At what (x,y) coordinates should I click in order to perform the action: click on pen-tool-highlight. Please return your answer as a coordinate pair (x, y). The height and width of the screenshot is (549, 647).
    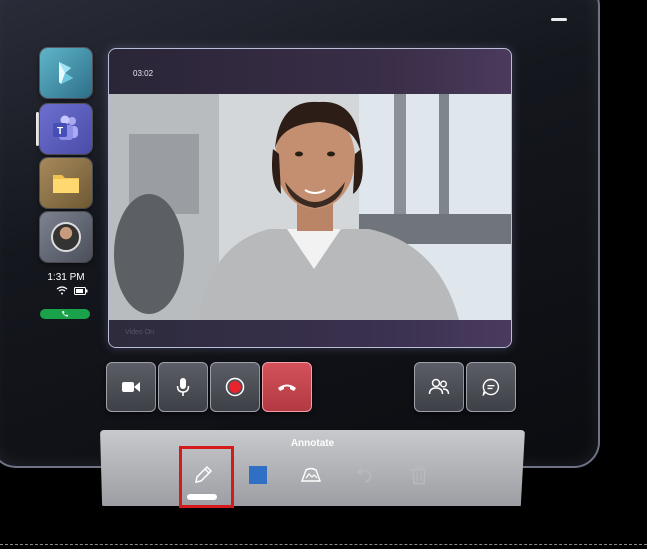
    Looking at the image, I should click on (206, 477).